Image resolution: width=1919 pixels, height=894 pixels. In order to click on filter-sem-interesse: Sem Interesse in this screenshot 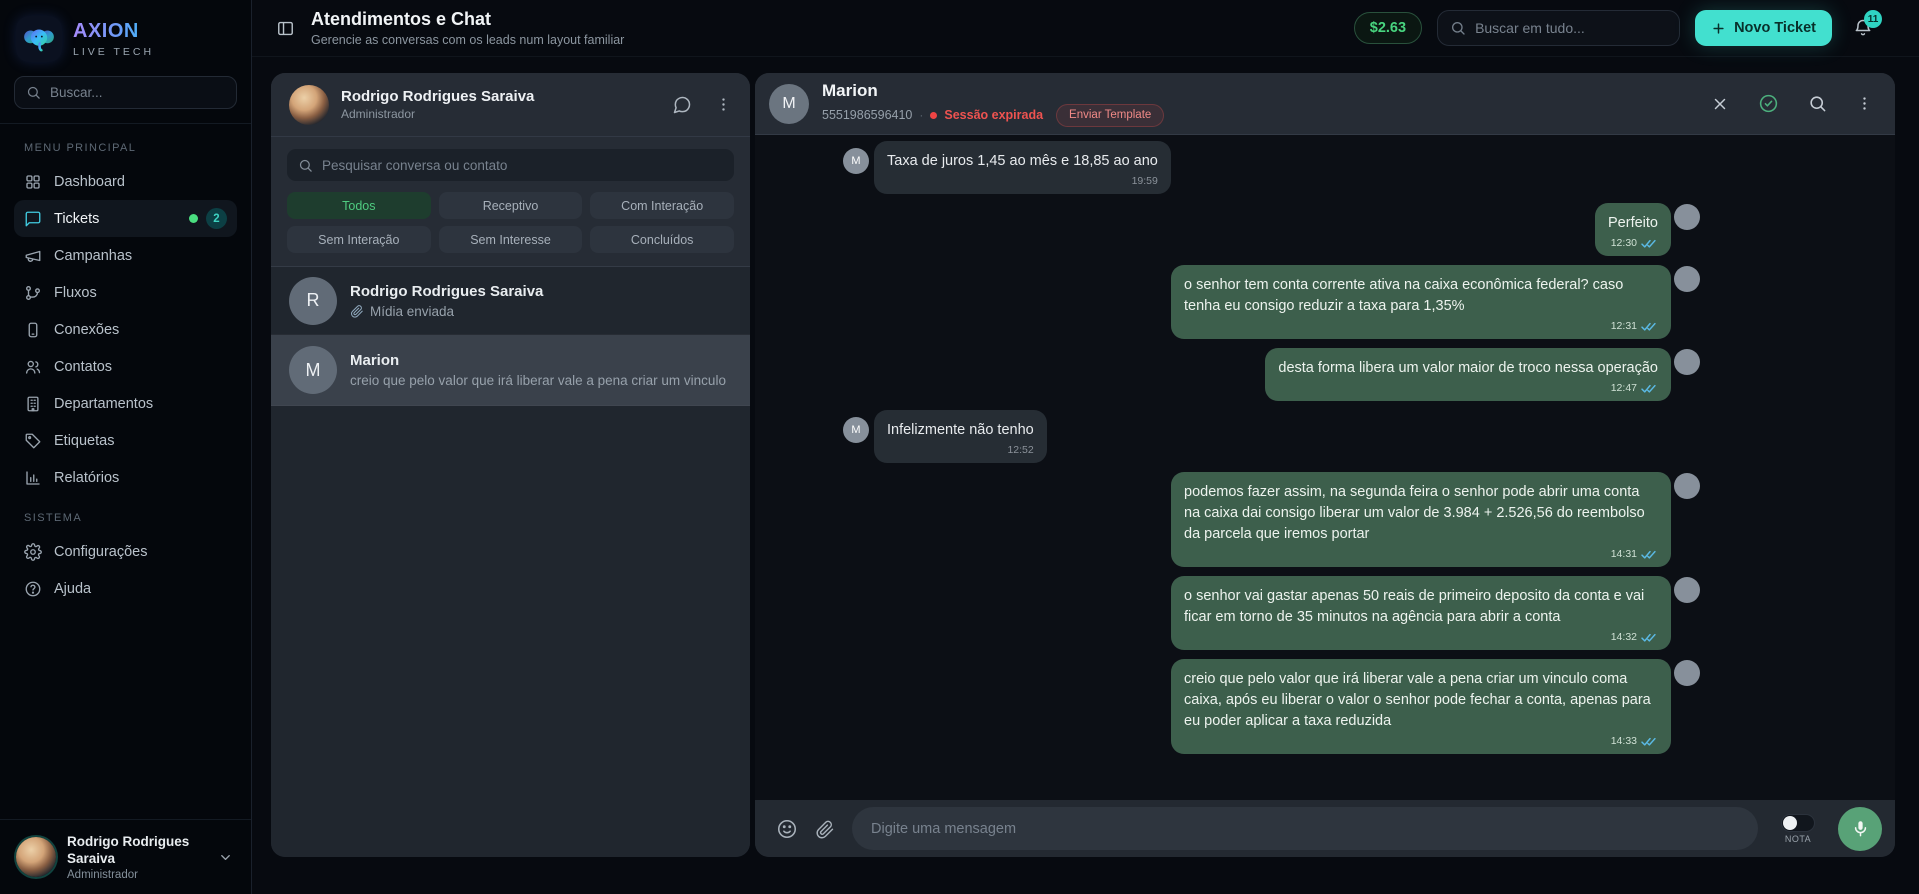, I will do `click(510, 239)`.